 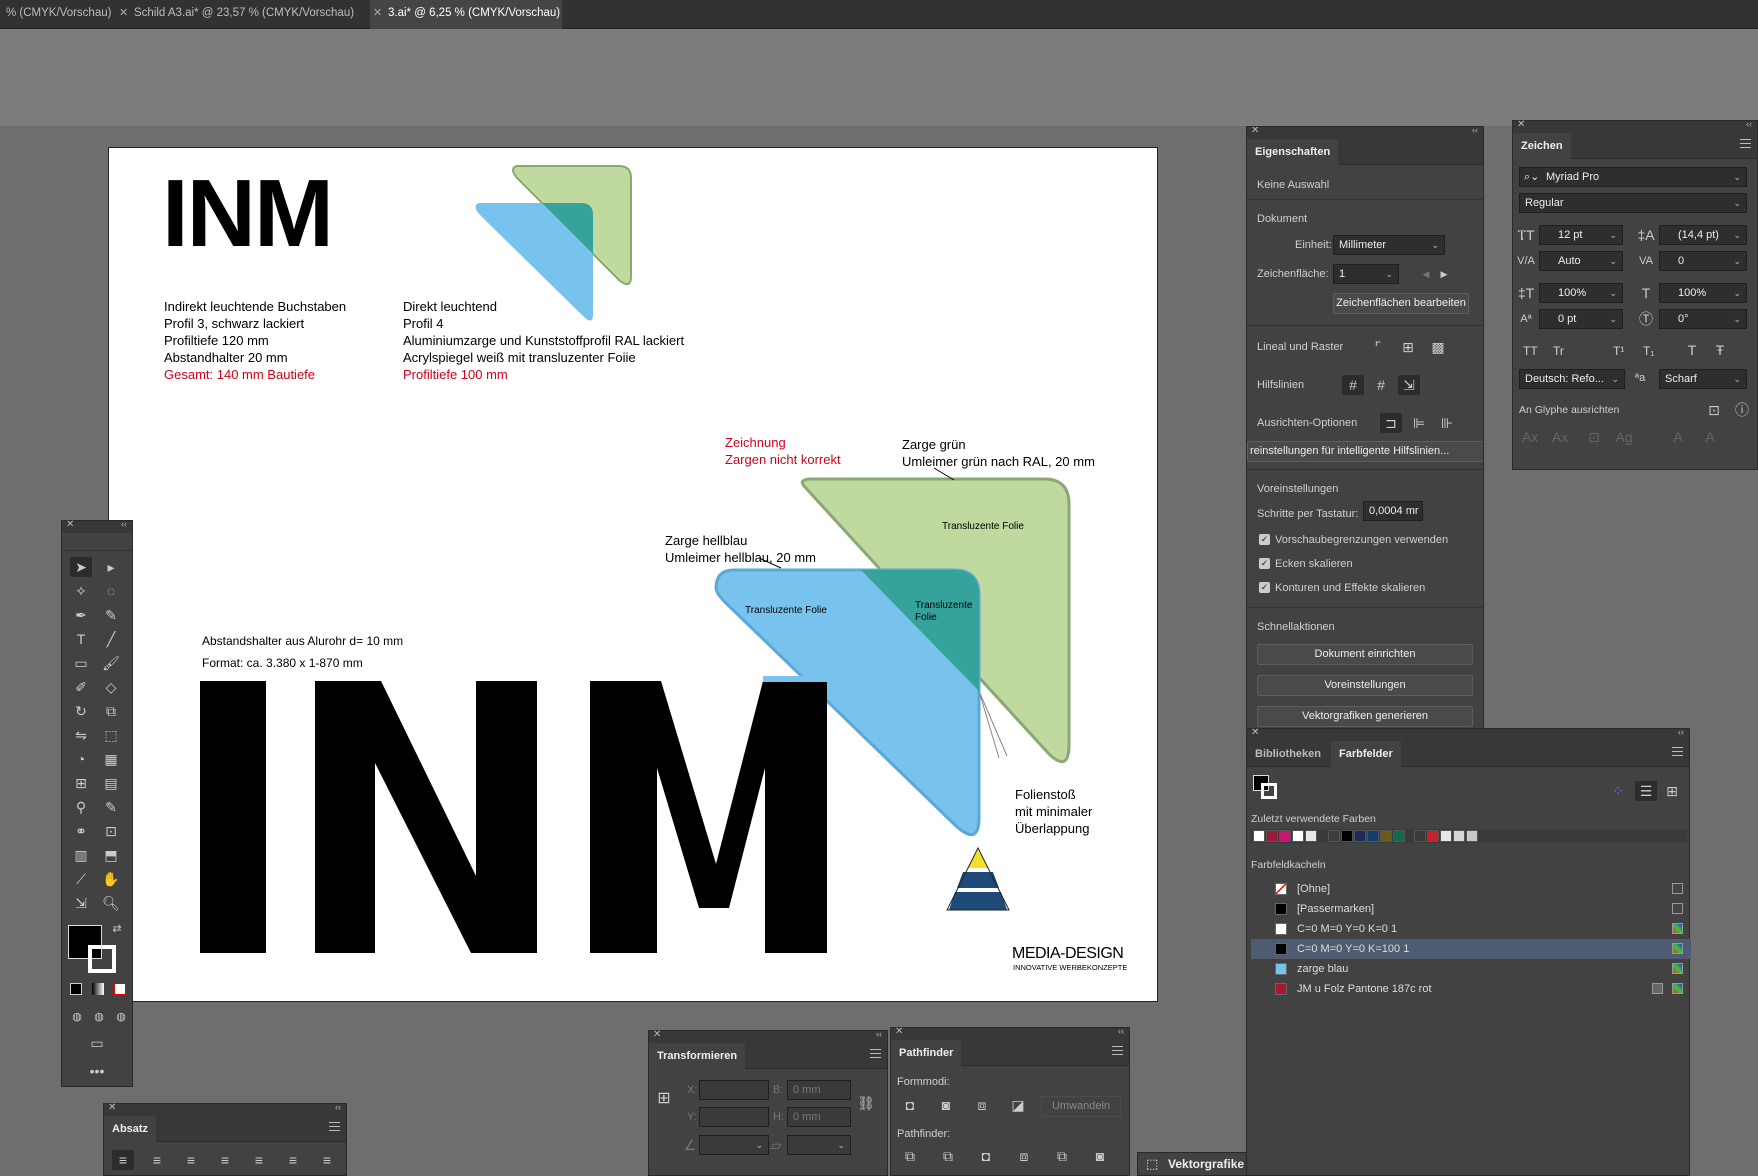 I want to click on draw-behind-icon: ◍, so click(x=99, y=1017).